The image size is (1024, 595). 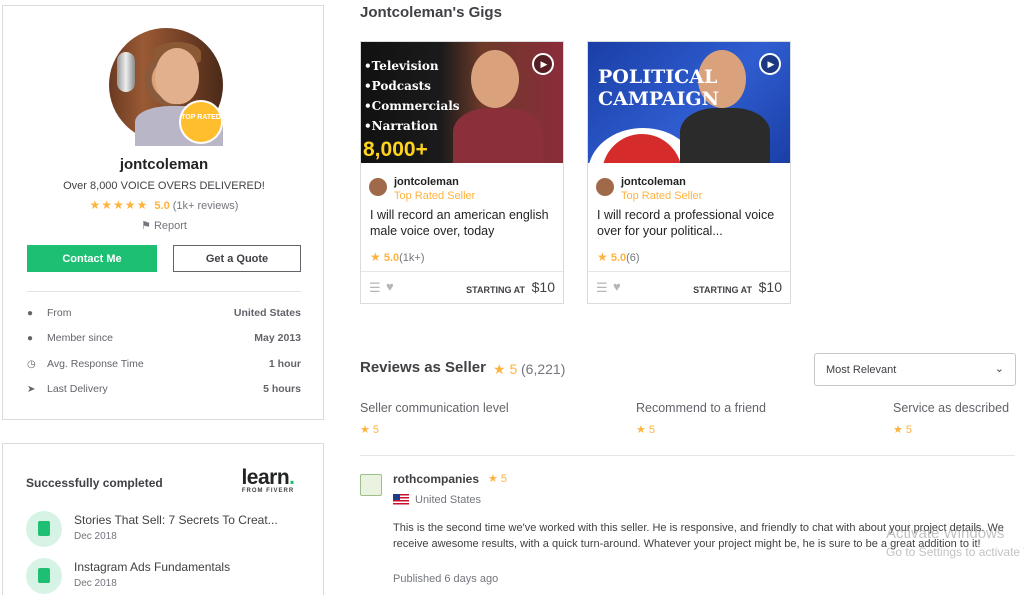 What do you see at coordinates (164, 389) in the screenshot?
I see `stat-last-delivery: ➤ Last Delivery 5 hours` at bounding box center [164, 389].